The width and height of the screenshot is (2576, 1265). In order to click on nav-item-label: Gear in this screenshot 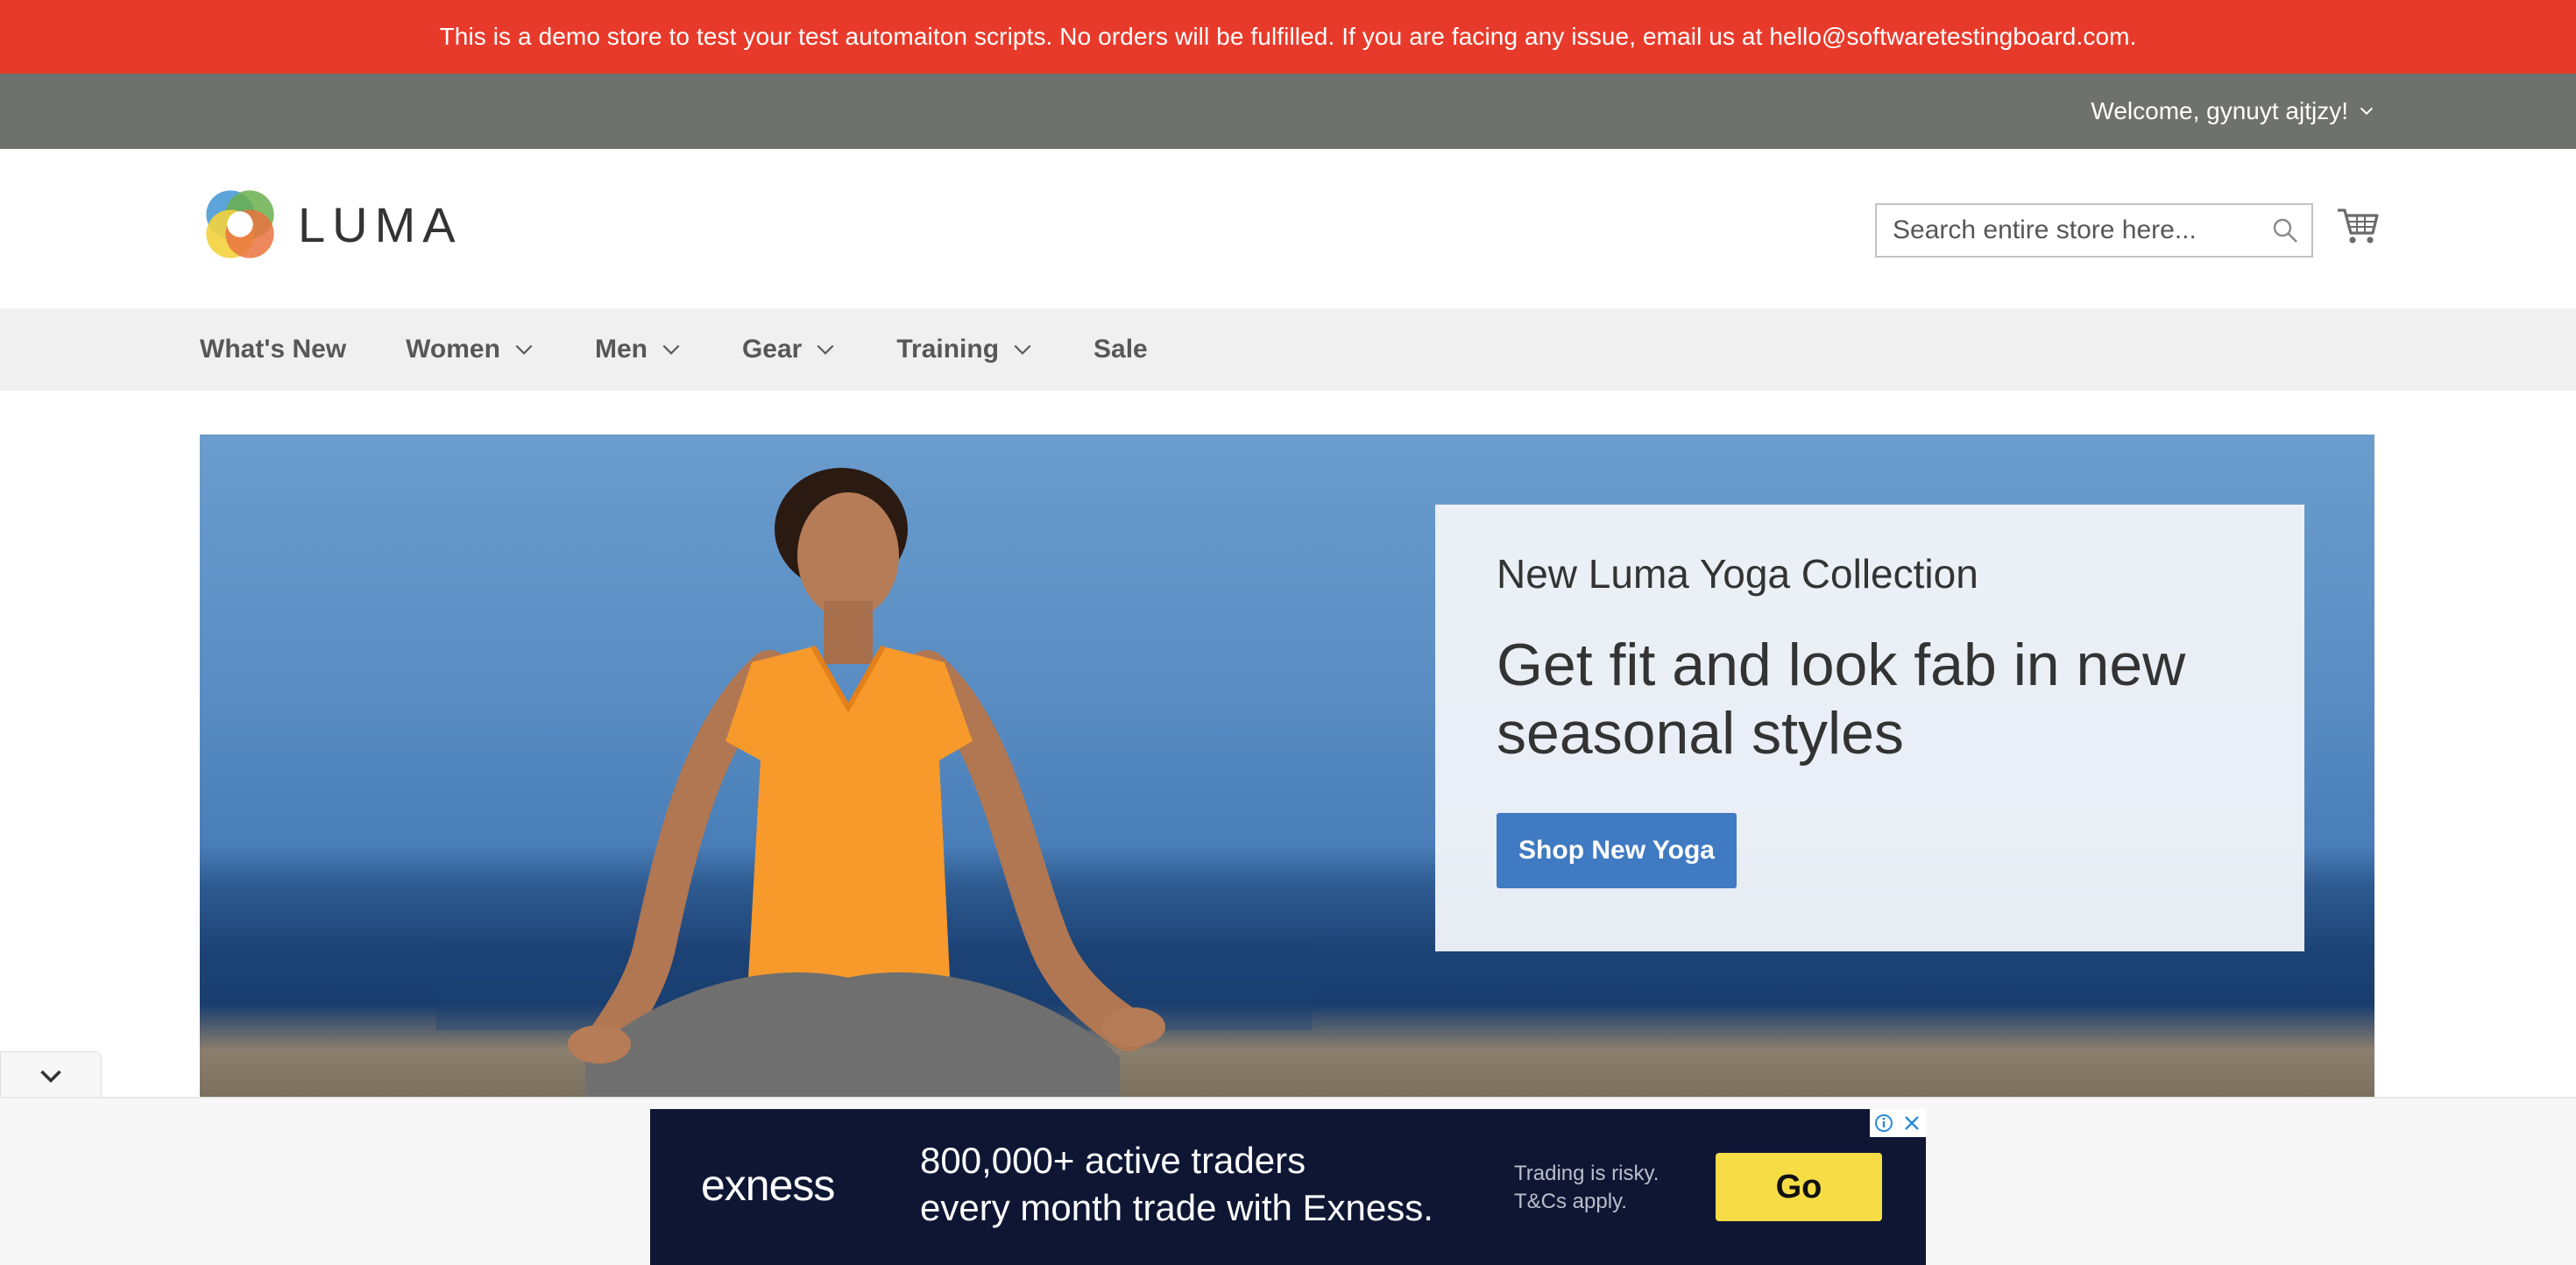, I will do `click(772, 350)`.